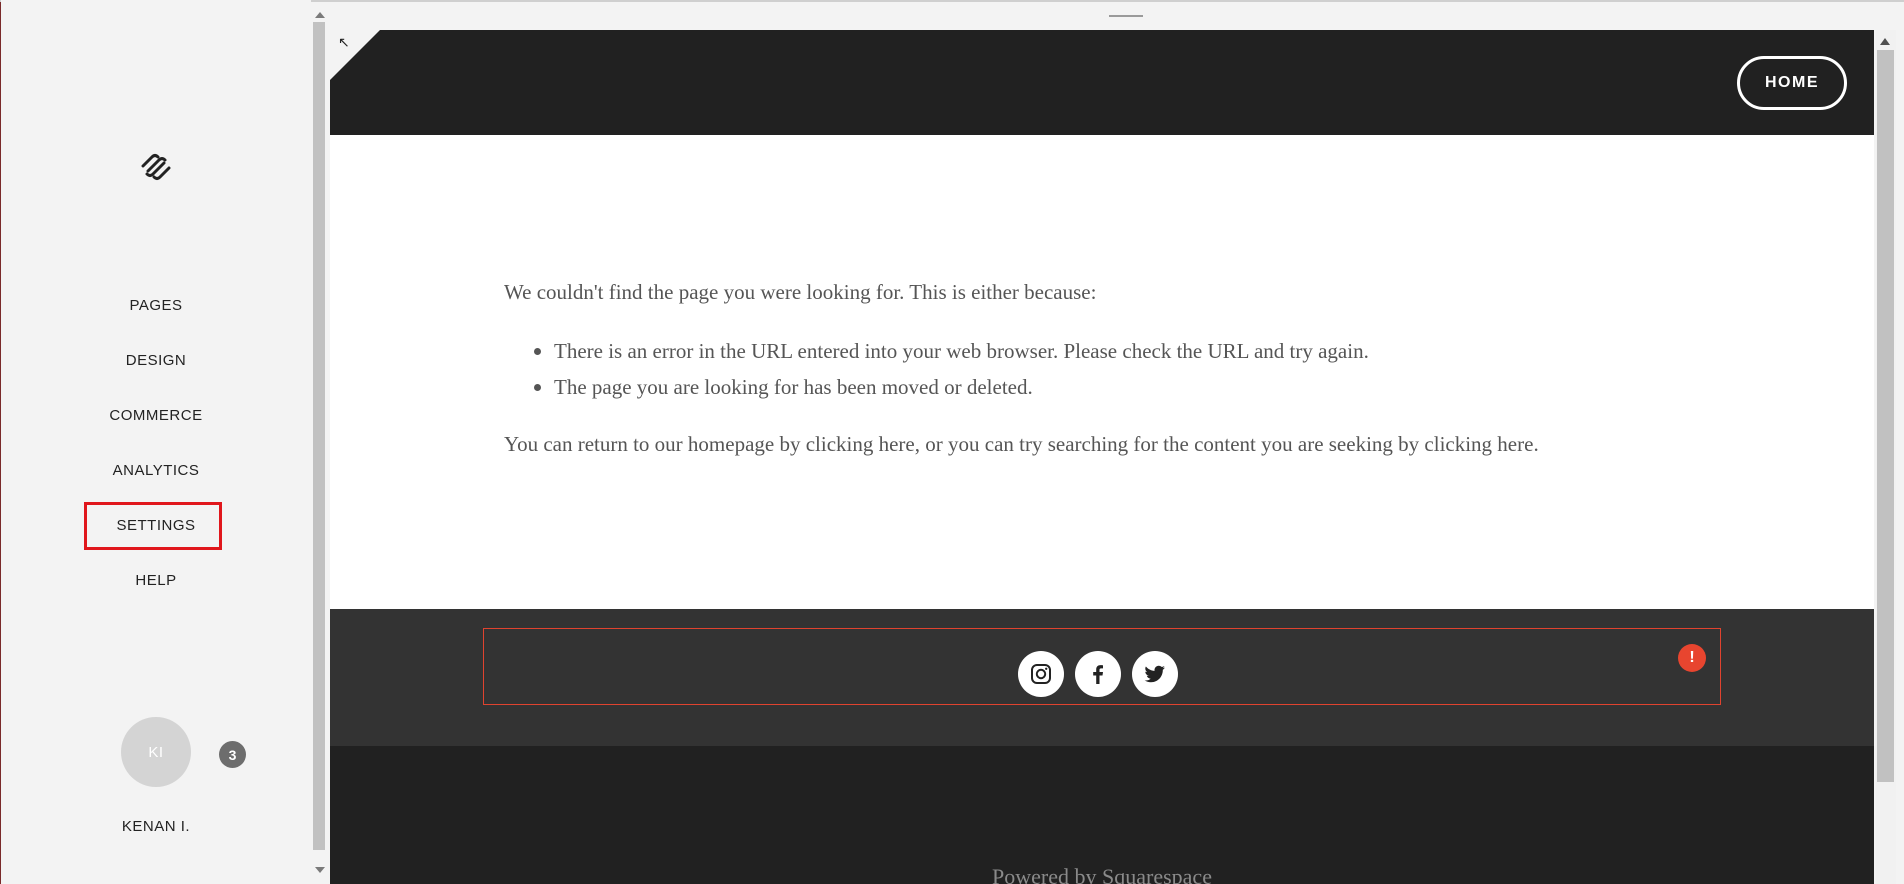  Describe the element at coordinates (156, 826) in the screenshot. I see `user-name: KENAN I.` at that location.